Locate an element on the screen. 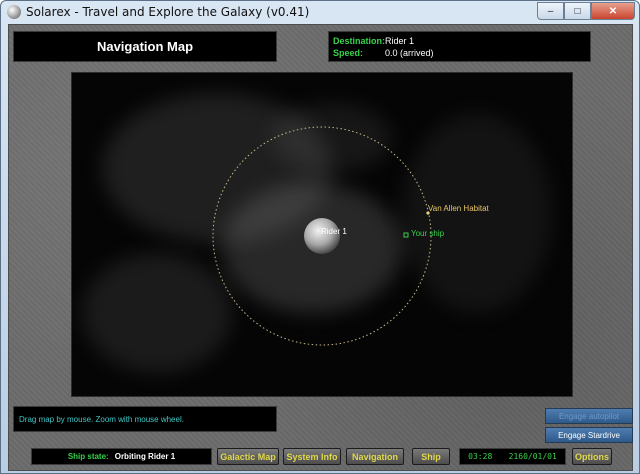 This screenshot has width=640, height=474. navigation-button: Navigation is located at coordinates (375, 456).